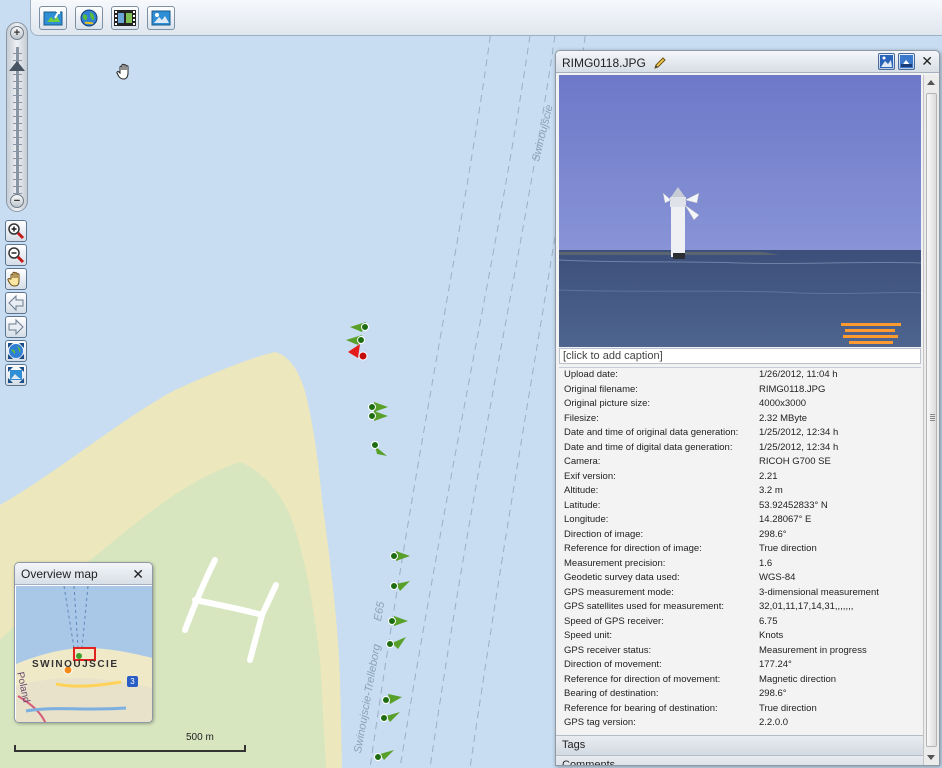 The width and height of the screenshot is (942, 768). I want to click on exif-row: Direction of movement: 177.24°, so click(740, 665).